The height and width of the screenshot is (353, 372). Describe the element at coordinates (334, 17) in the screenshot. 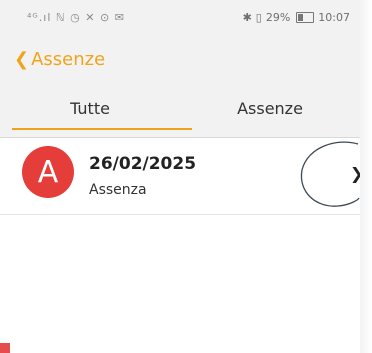

I see `clock: 10:07` at that location.